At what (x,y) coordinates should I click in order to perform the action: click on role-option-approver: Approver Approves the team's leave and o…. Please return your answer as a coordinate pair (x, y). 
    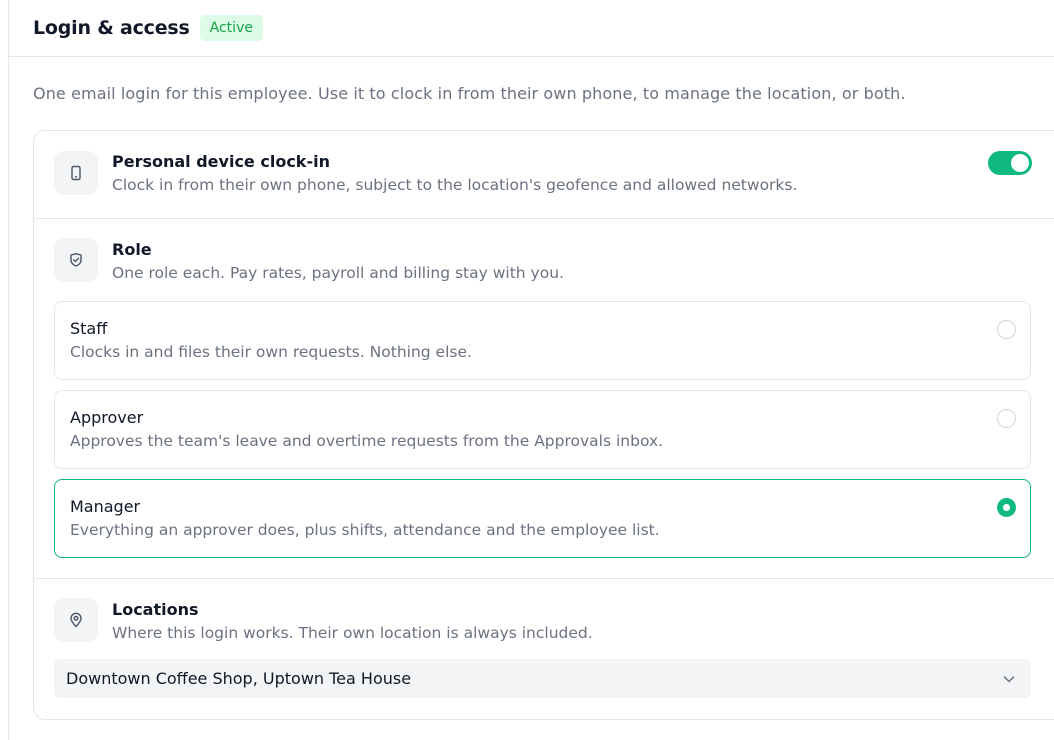
    Looking at the image, I should click on (542, 429).